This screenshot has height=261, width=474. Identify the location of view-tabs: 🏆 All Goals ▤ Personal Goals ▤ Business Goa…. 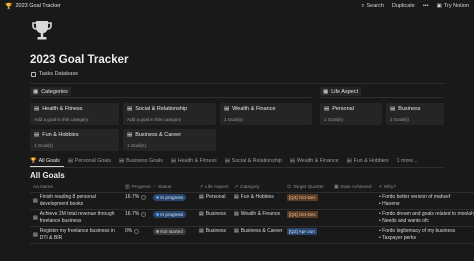
(224, 161).